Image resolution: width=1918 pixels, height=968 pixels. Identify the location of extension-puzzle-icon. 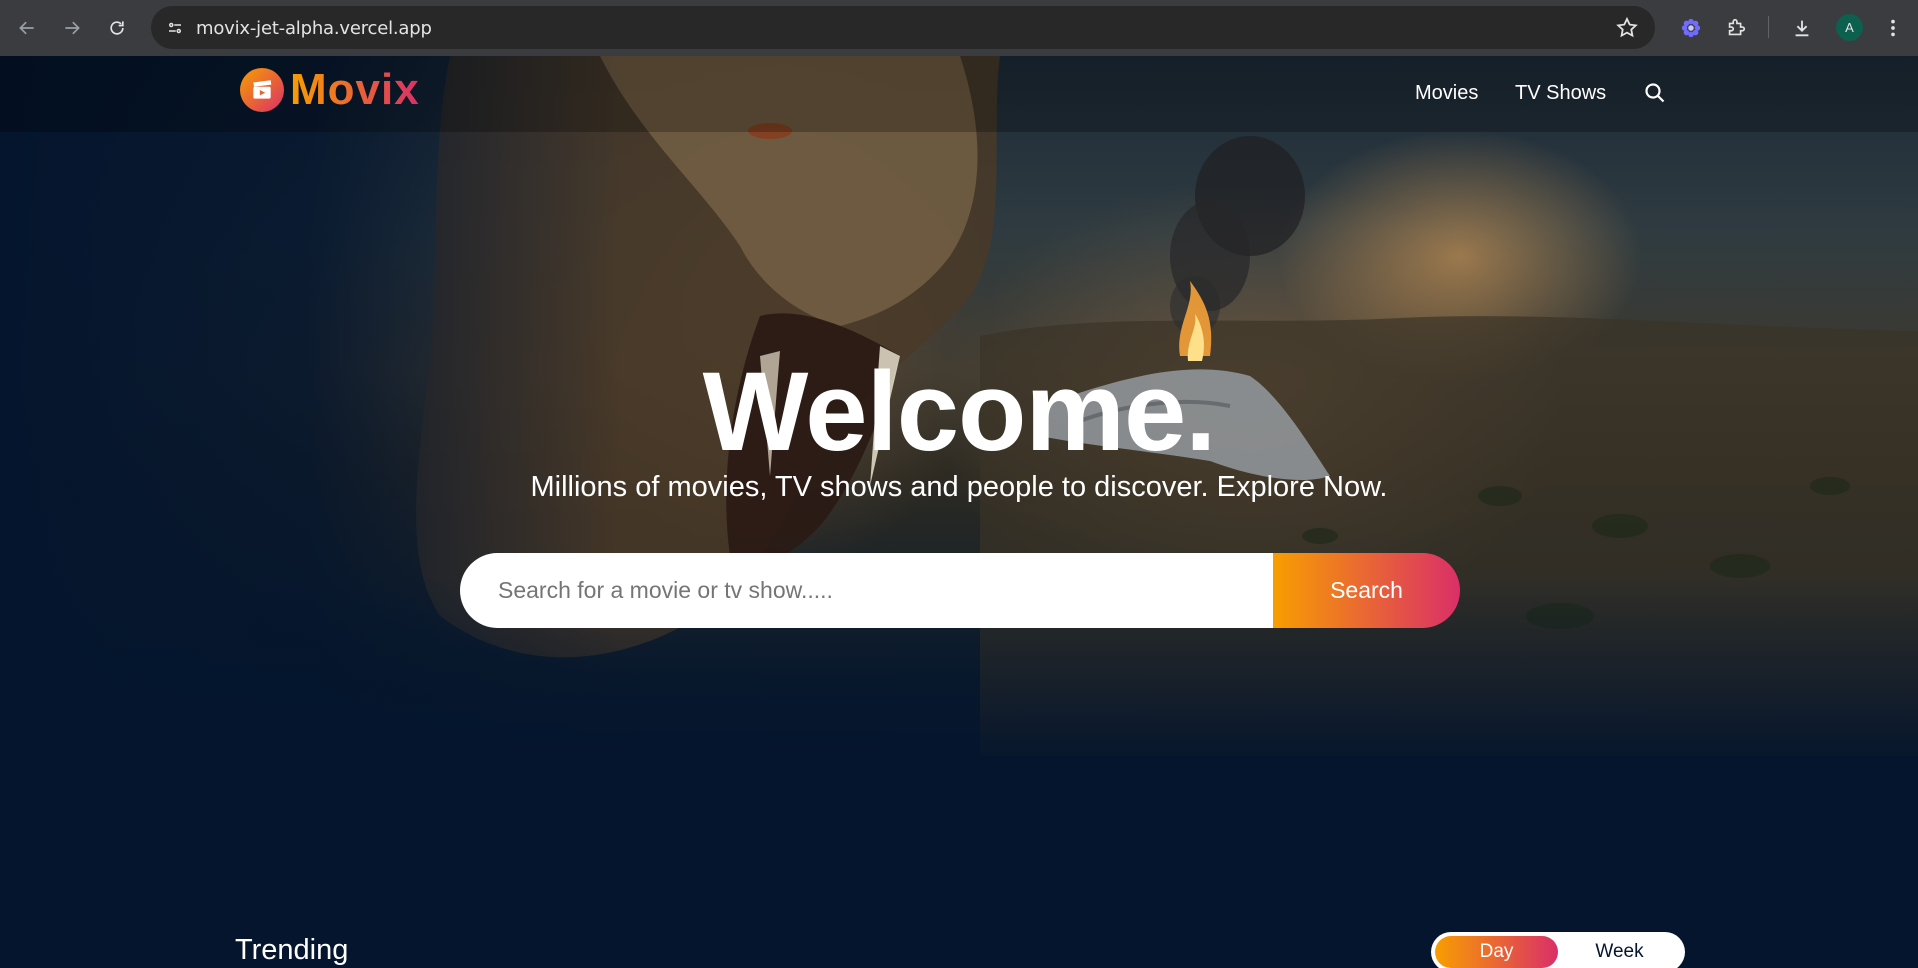
(1736, 28).